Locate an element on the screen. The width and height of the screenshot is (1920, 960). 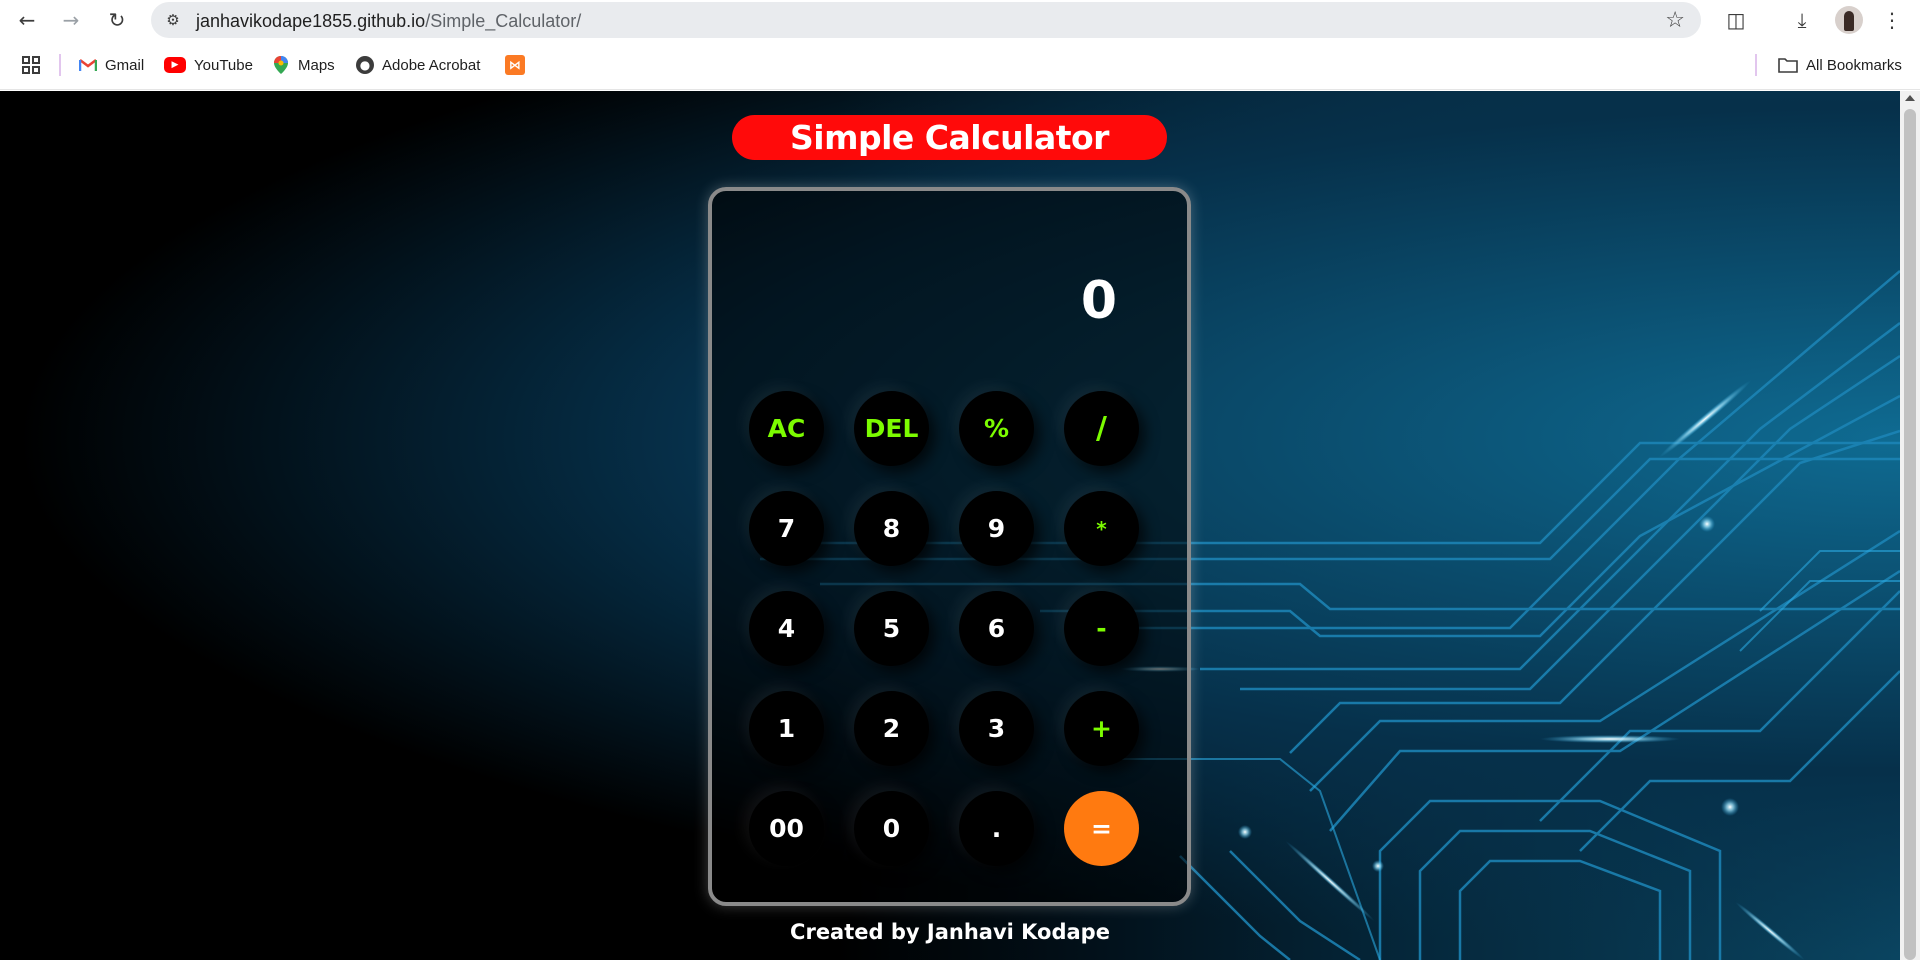
key-percent: % is located at coordinates (996, 428).